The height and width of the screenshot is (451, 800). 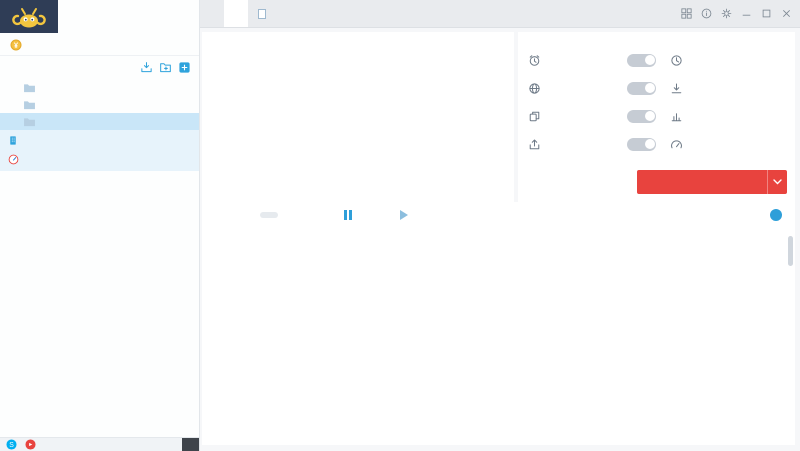 What do you see at coordinates (786, 13) in the screenshot?
I see `close-window-icon` at bounding box center [786, 13].